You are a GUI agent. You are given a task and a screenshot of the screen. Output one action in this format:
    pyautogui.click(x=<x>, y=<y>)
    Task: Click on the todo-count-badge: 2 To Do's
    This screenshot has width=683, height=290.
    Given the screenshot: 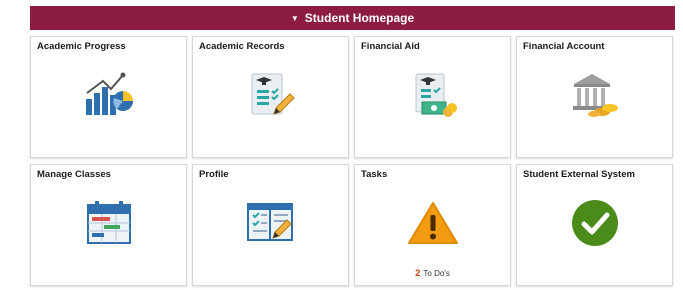 What is the action you would take?
    pyautogui.click(x=432, y=273)
    